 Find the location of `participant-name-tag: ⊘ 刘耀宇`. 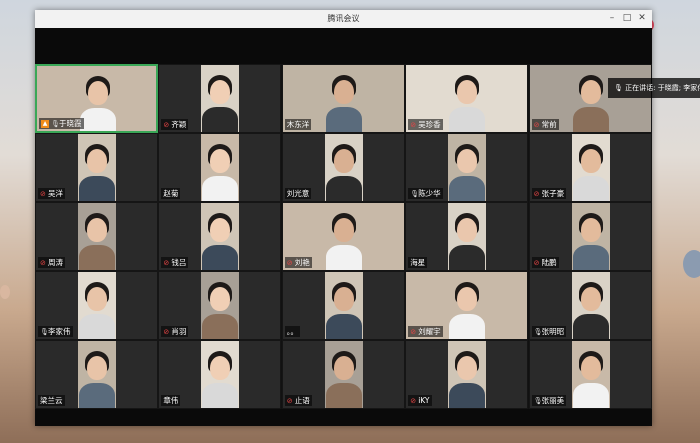

participant-name-tag: ⊘ 刘耀宇 is located at coordinates (425, 331).